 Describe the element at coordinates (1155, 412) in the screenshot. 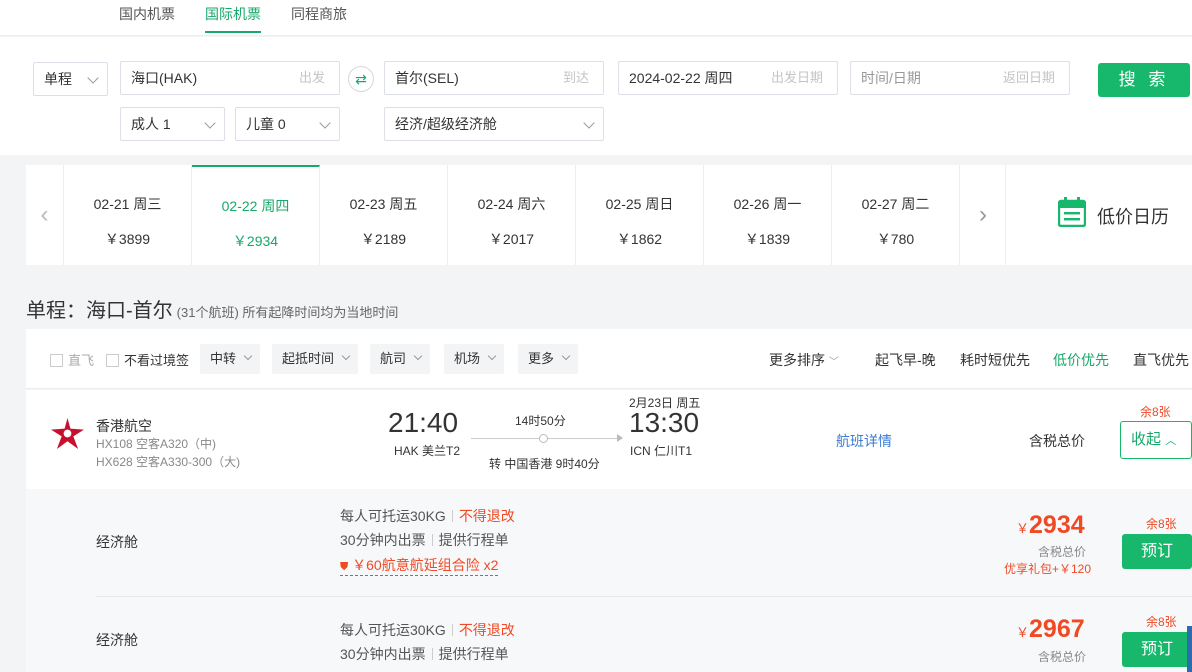

I see `seats-left: 余8张` at that location.